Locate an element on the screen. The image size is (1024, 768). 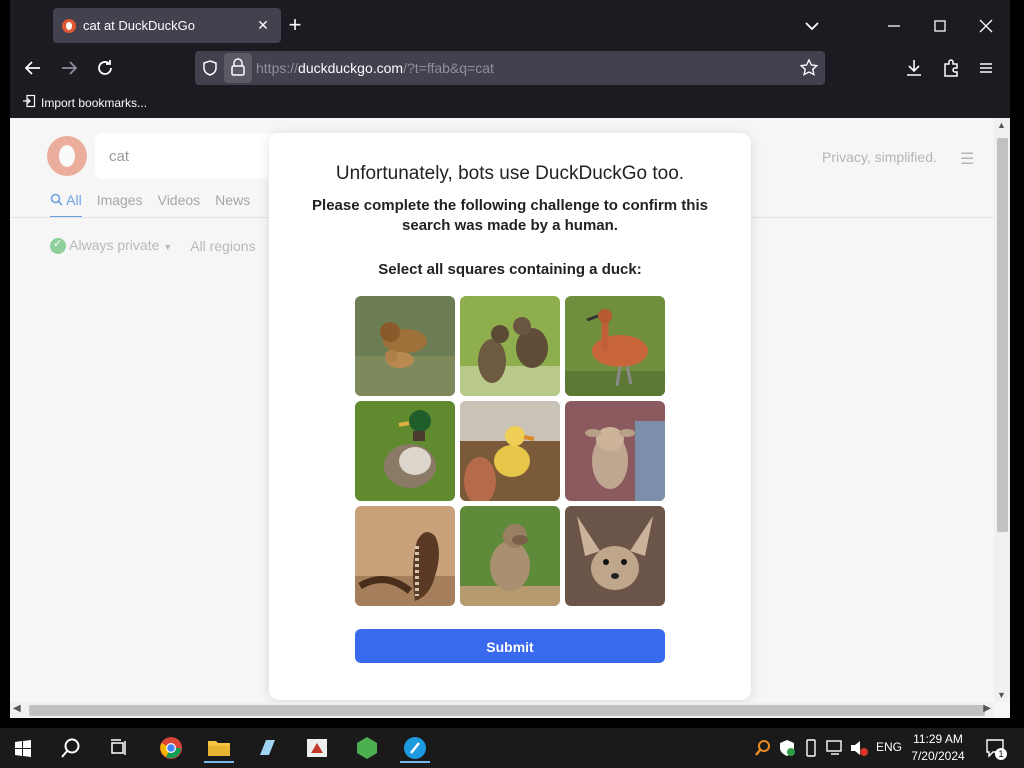
taskbar-clock: 11:29 AM 7/20/2024 is located at coordinates (938, 748).